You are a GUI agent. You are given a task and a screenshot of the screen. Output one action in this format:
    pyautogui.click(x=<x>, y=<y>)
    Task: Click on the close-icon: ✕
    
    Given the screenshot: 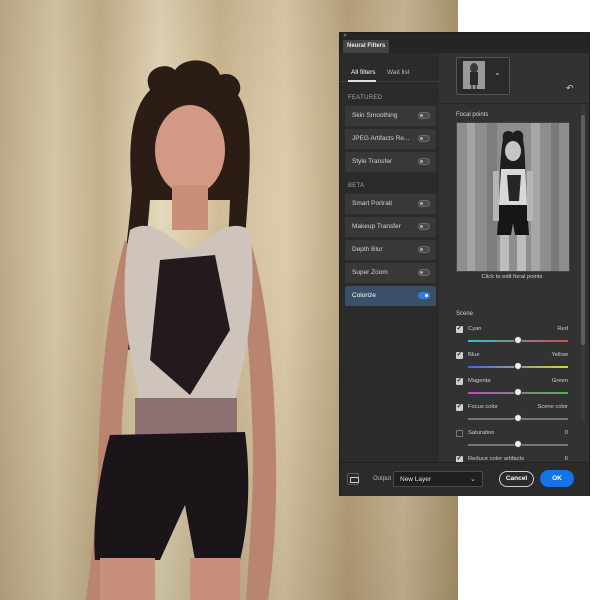 What is the action you would take?
    pyautogui.click(x=345, y=36)
    